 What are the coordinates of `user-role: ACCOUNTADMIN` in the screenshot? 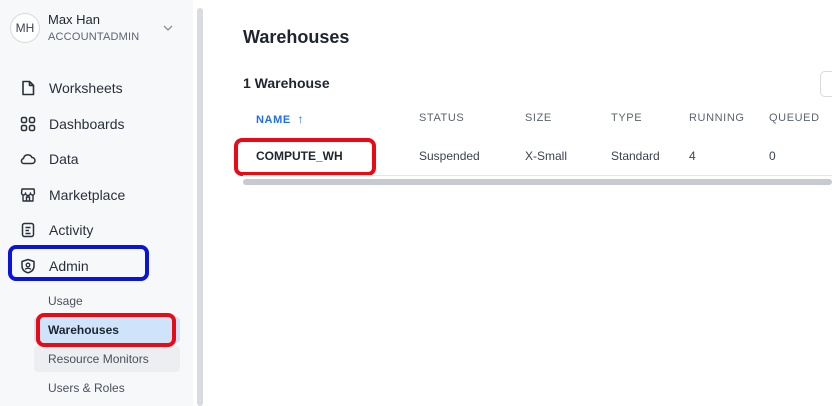 It's located at (94, 37).